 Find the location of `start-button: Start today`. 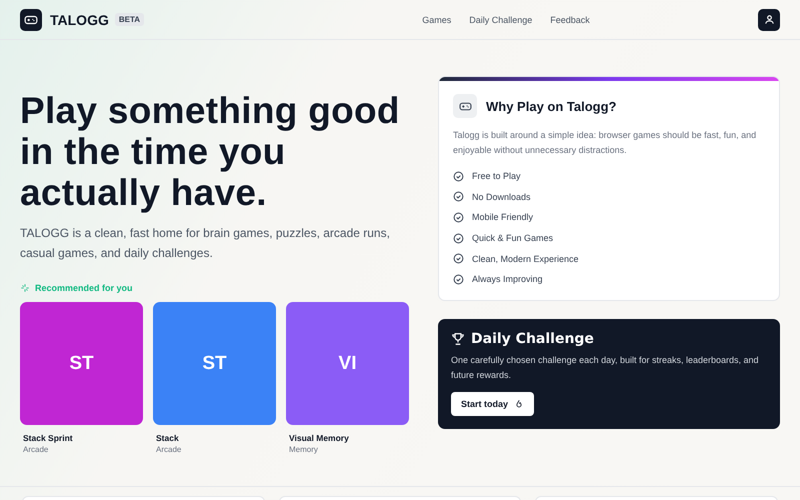

start-button: Start today is located at coordinates (492, 404).